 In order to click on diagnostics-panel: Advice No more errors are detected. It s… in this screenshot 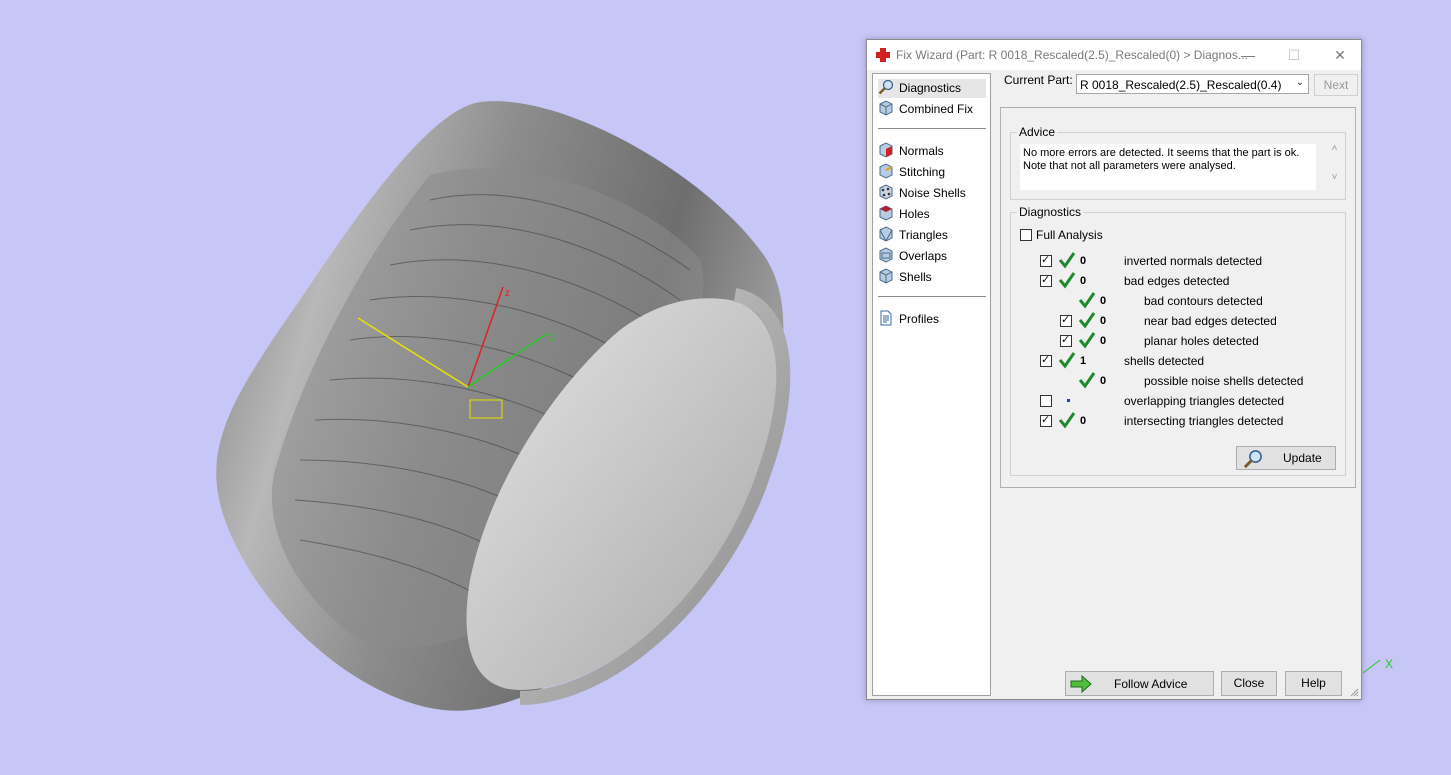, I will do `click(1178, 297)`.